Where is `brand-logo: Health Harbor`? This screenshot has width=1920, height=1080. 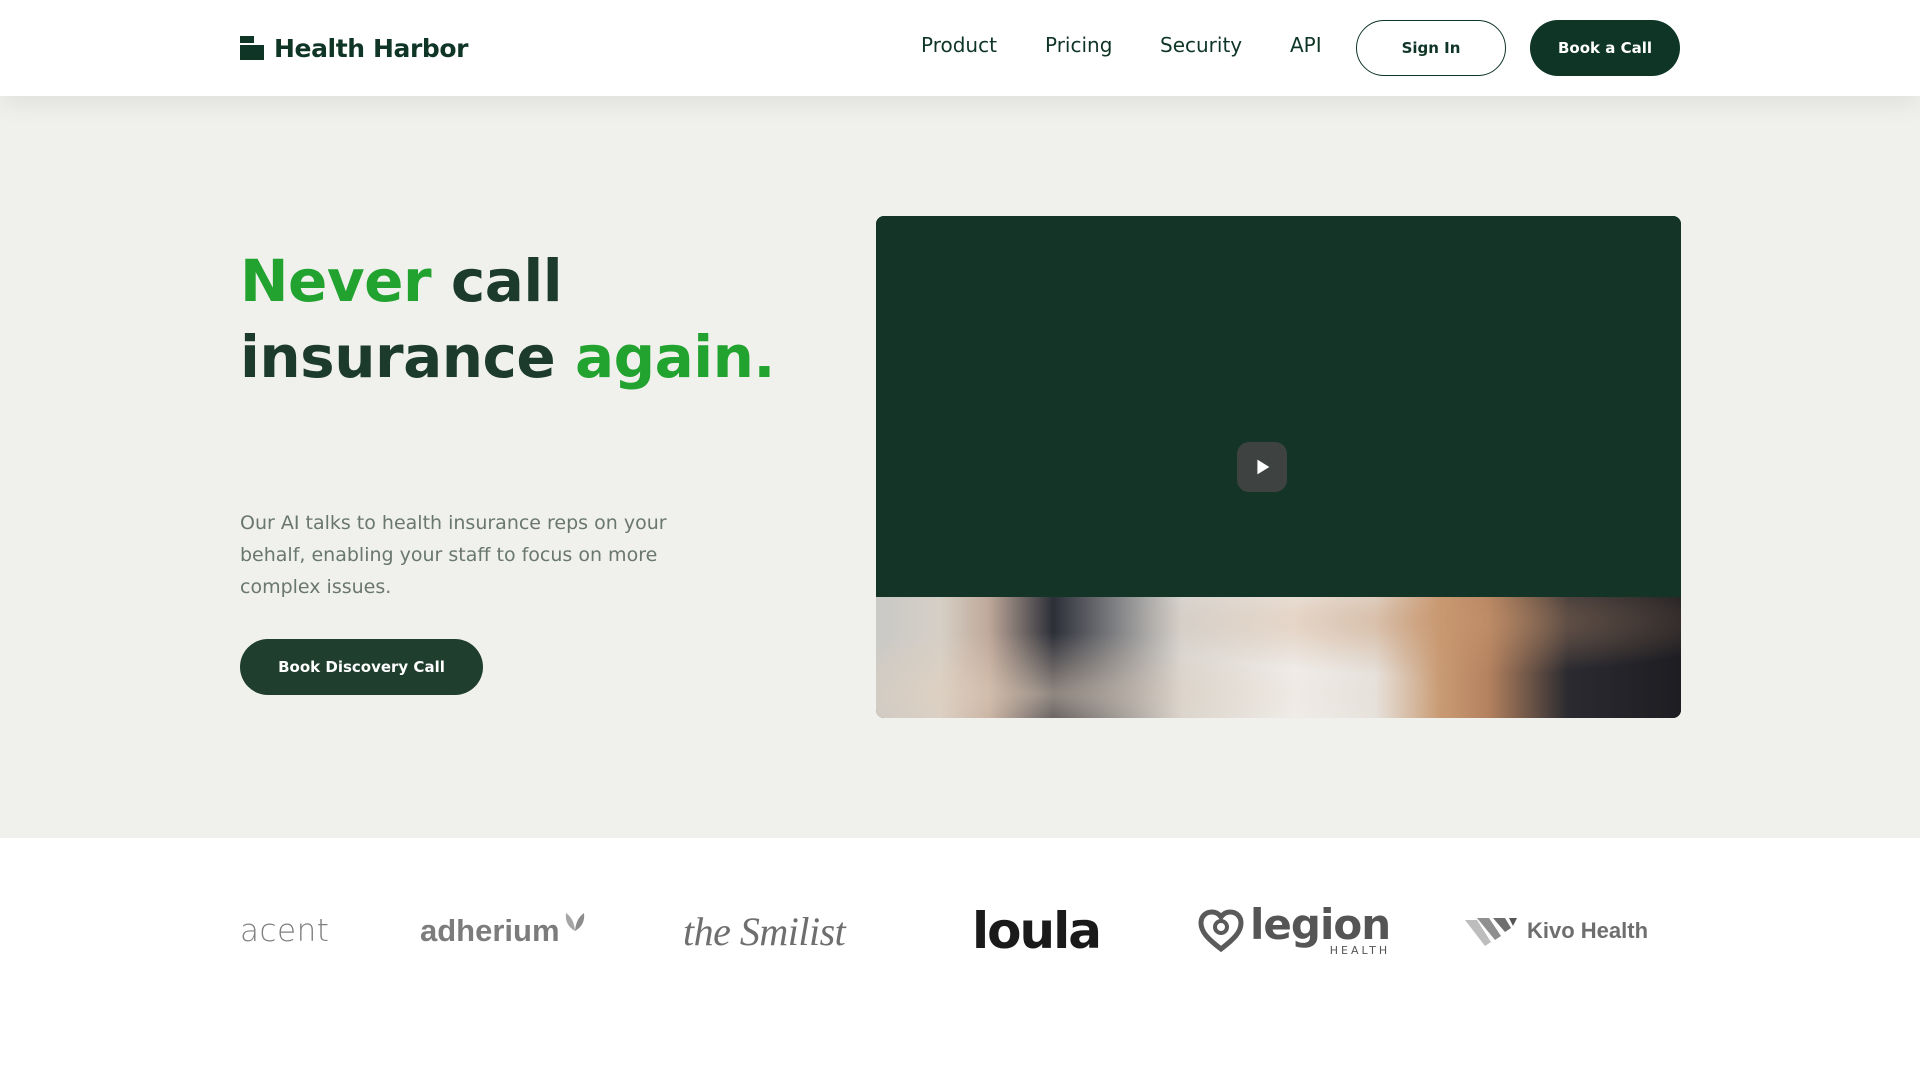
brand-logo: Health Harbor is located at coordinates (354, 48).